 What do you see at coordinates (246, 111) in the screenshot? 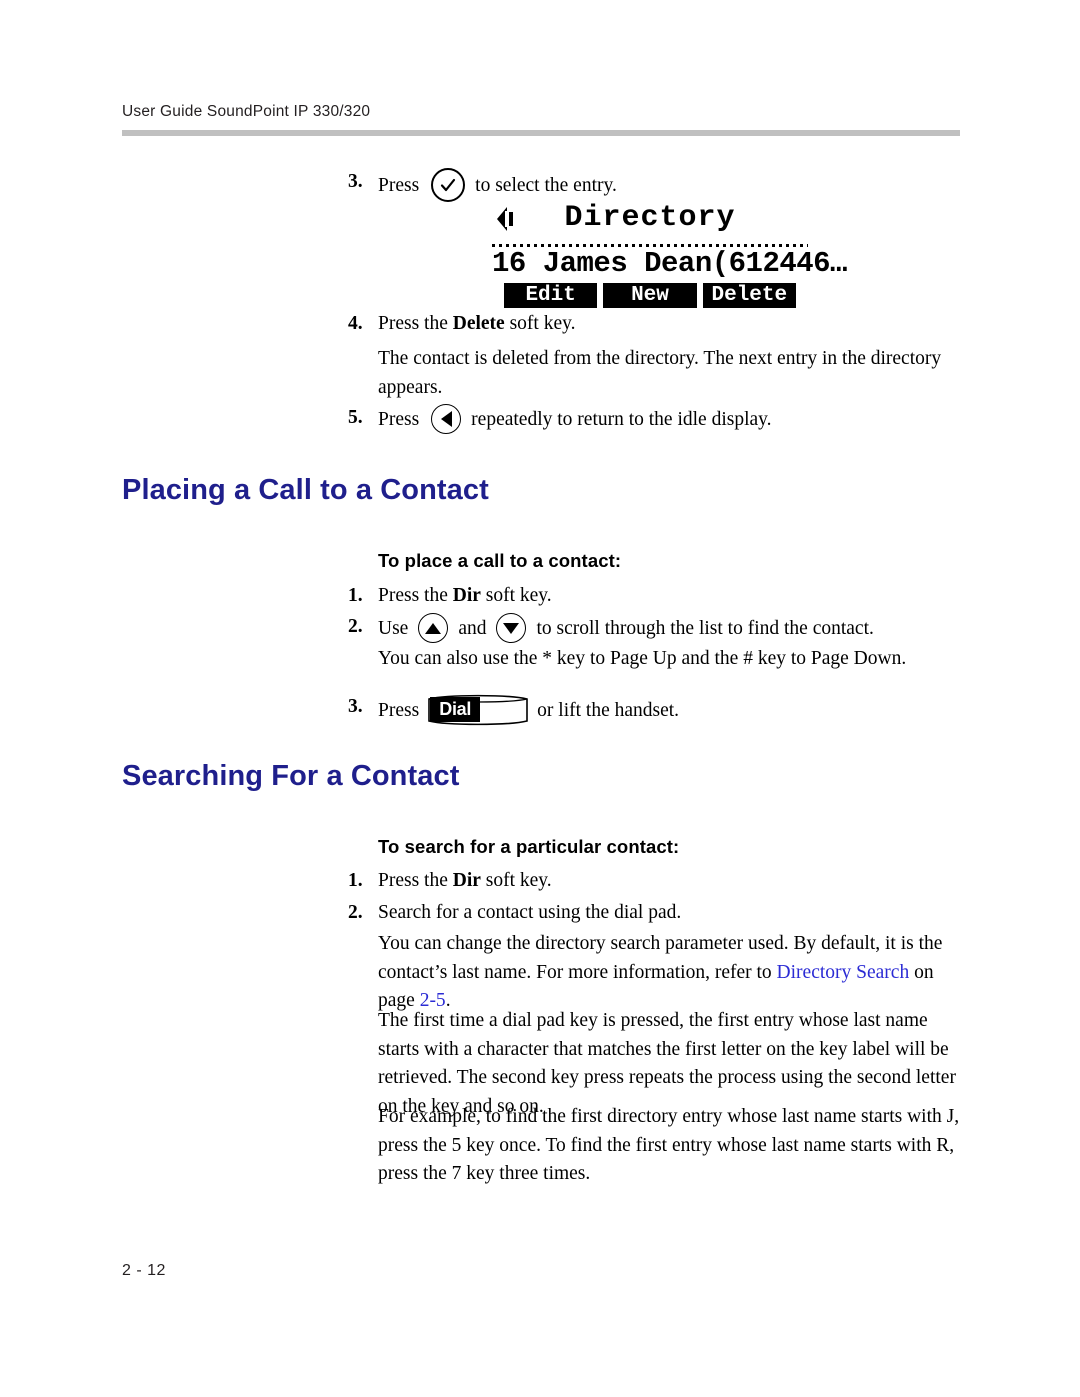
I see `running-header: User Guide SoundPoint IP 330/320` at bounding box center [246, 111].